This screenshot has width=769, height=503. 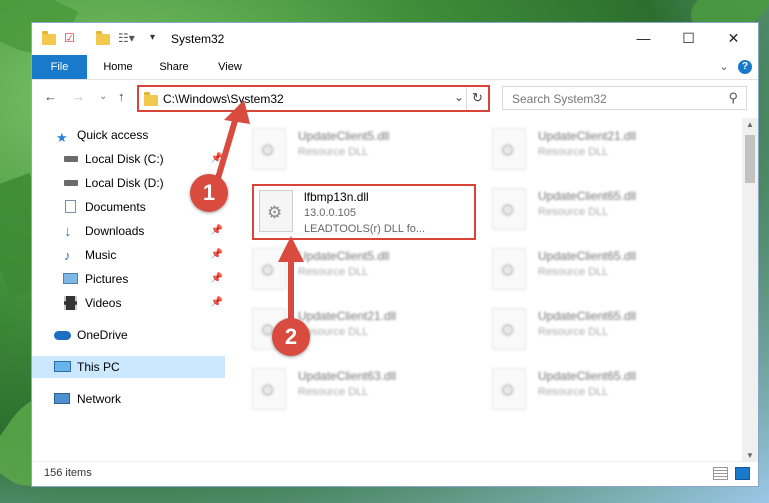 I want to click on music-icon: ♪, so click(x=67, y=255).